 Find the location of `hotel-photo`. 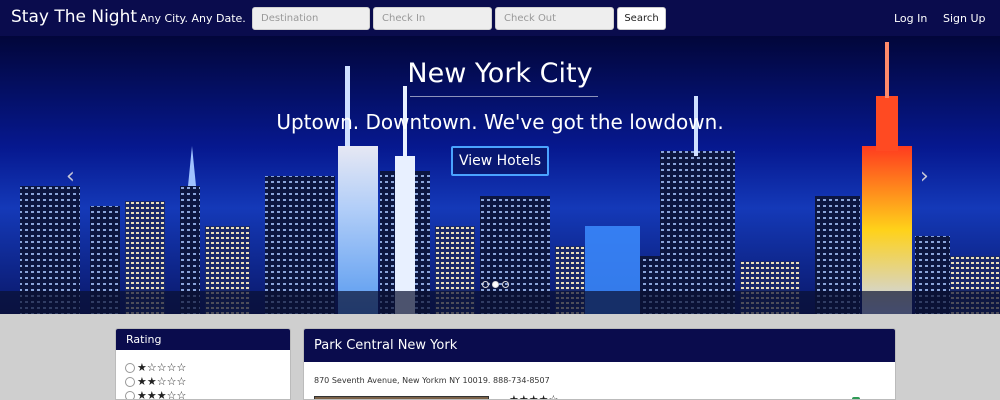

hotel-photo is located at coordinates (401, 397).